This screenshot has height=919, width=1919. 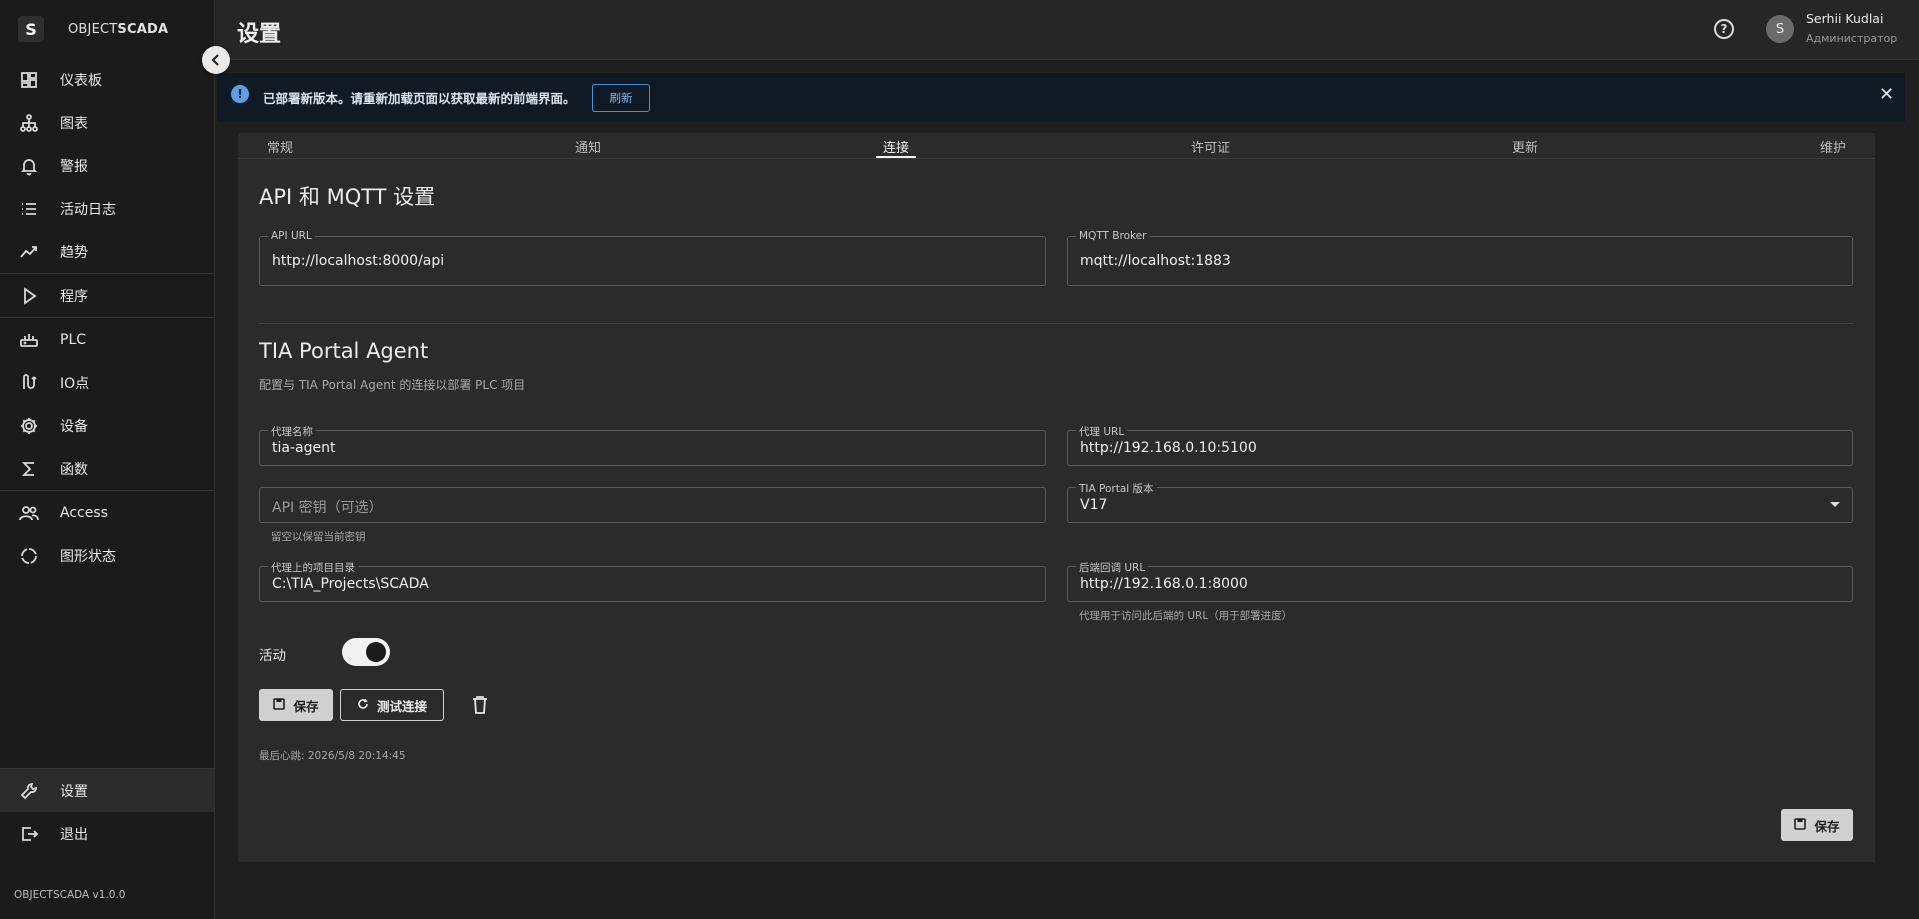 I want to click on api-url-label: API URL, so click(x=291, y=236).